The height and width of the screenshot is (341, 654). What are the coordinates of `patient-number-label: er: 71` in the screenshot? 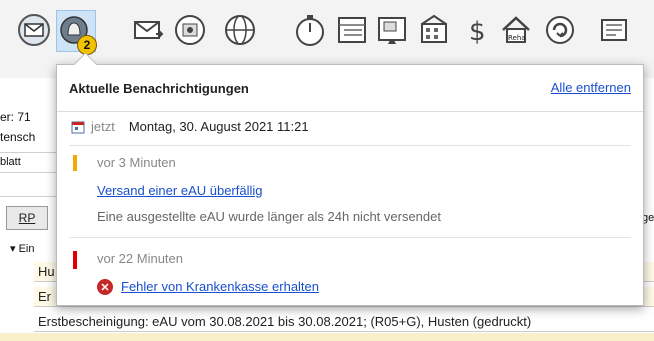 It's located at (15, 117).